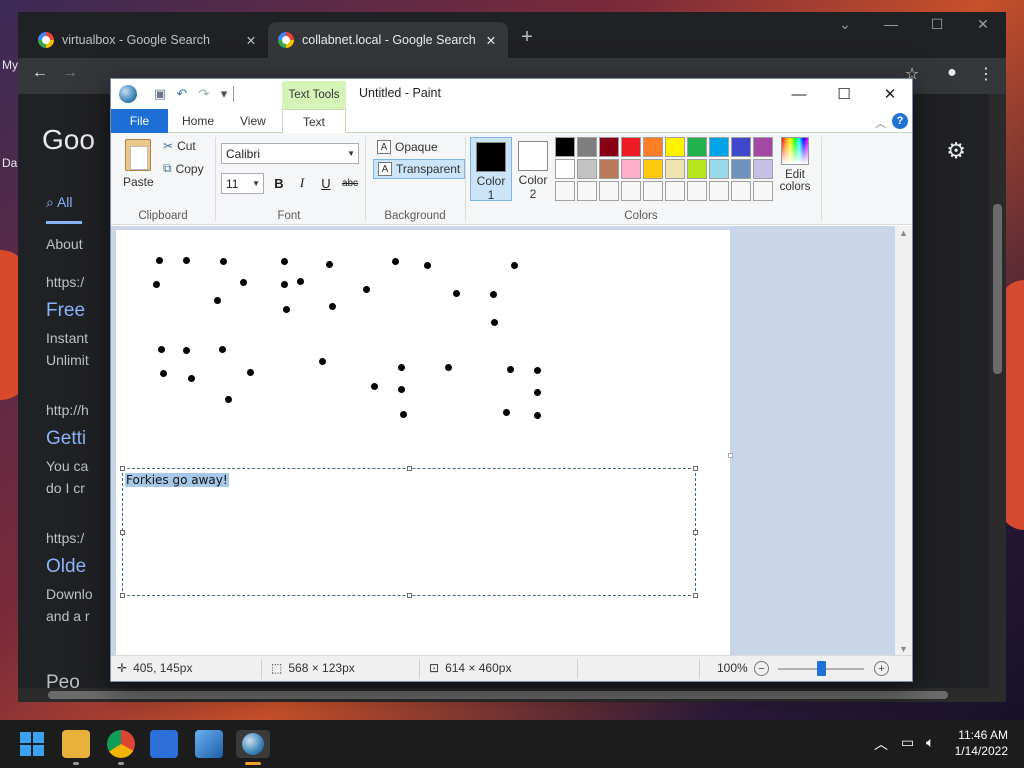 This screenshot has width=1024, height=768. I want to click on network-icon: ▭, so click(907, 742).